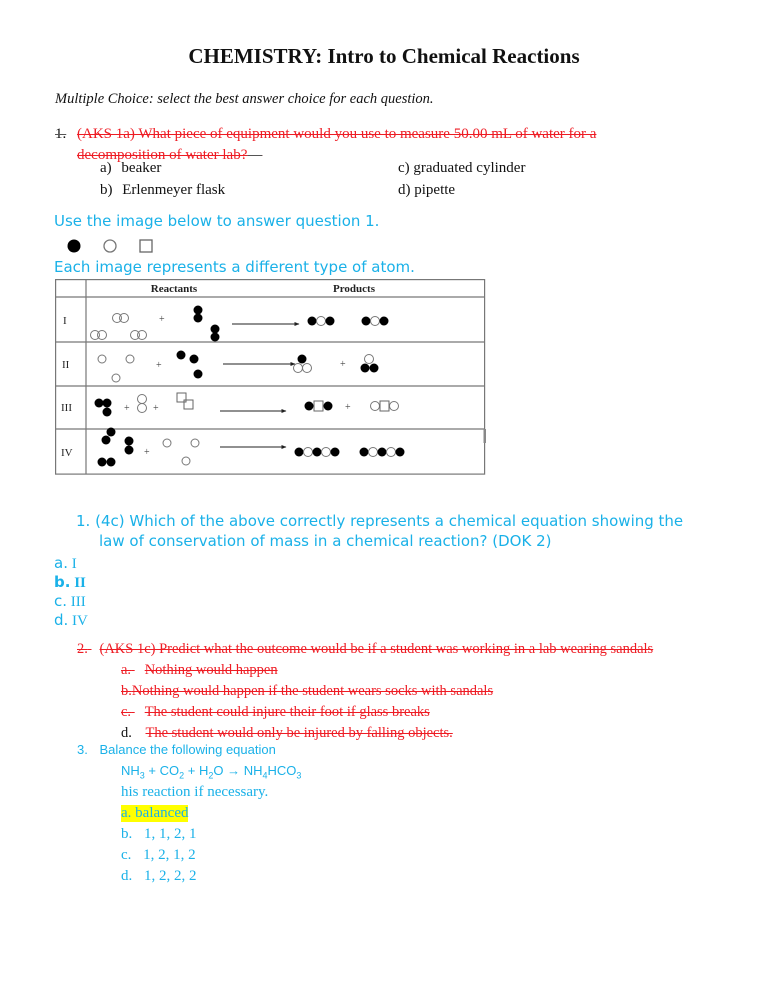 This screenshot has height=994, width=768. What do you see at coordinates (233, 770) in the screenshot?
I see `reaction-arrow: →` at bounding box center [233, 770].